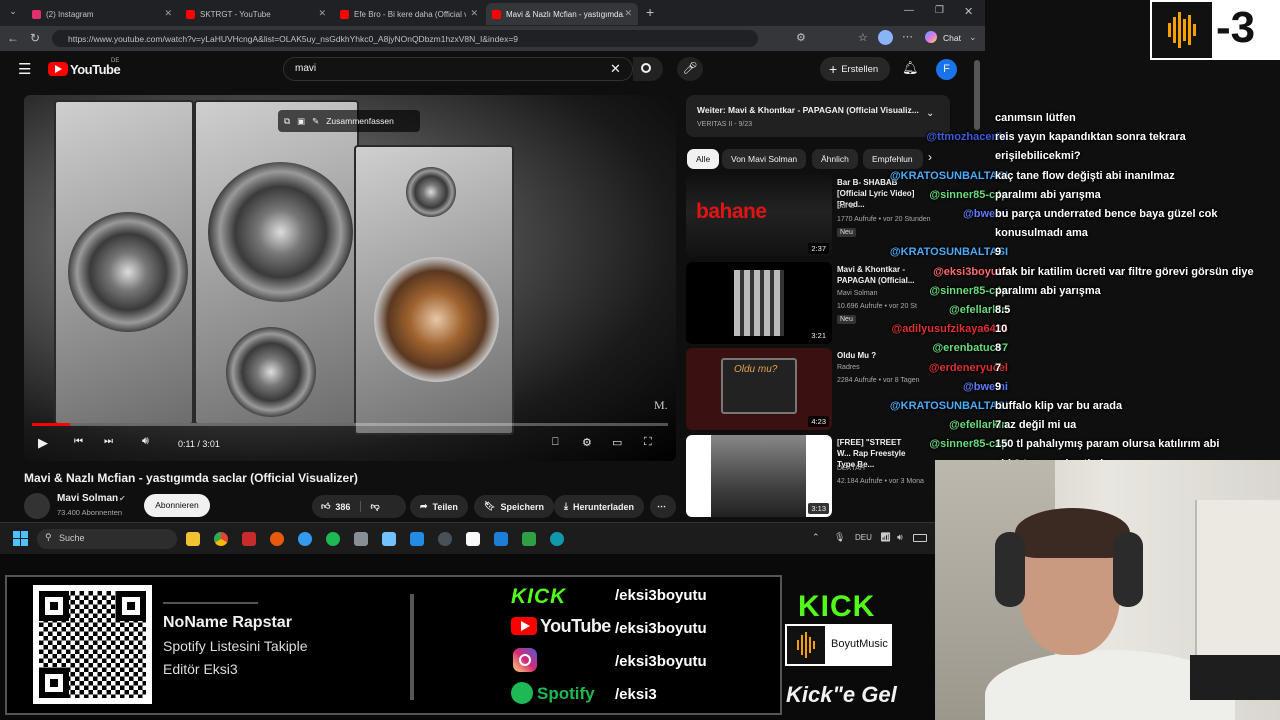 This screenshot has width=1280, height=720. What do you see at coordinates (885, 537) in the screenshot?
I see `wifi-icon: 📶︎` at bounding box center [885, 537].